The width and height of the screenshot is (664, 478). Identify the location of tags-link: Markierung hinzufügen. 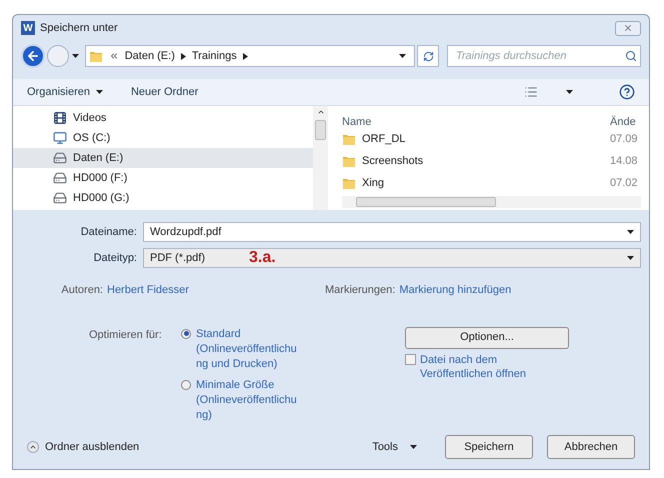
(455, 290).